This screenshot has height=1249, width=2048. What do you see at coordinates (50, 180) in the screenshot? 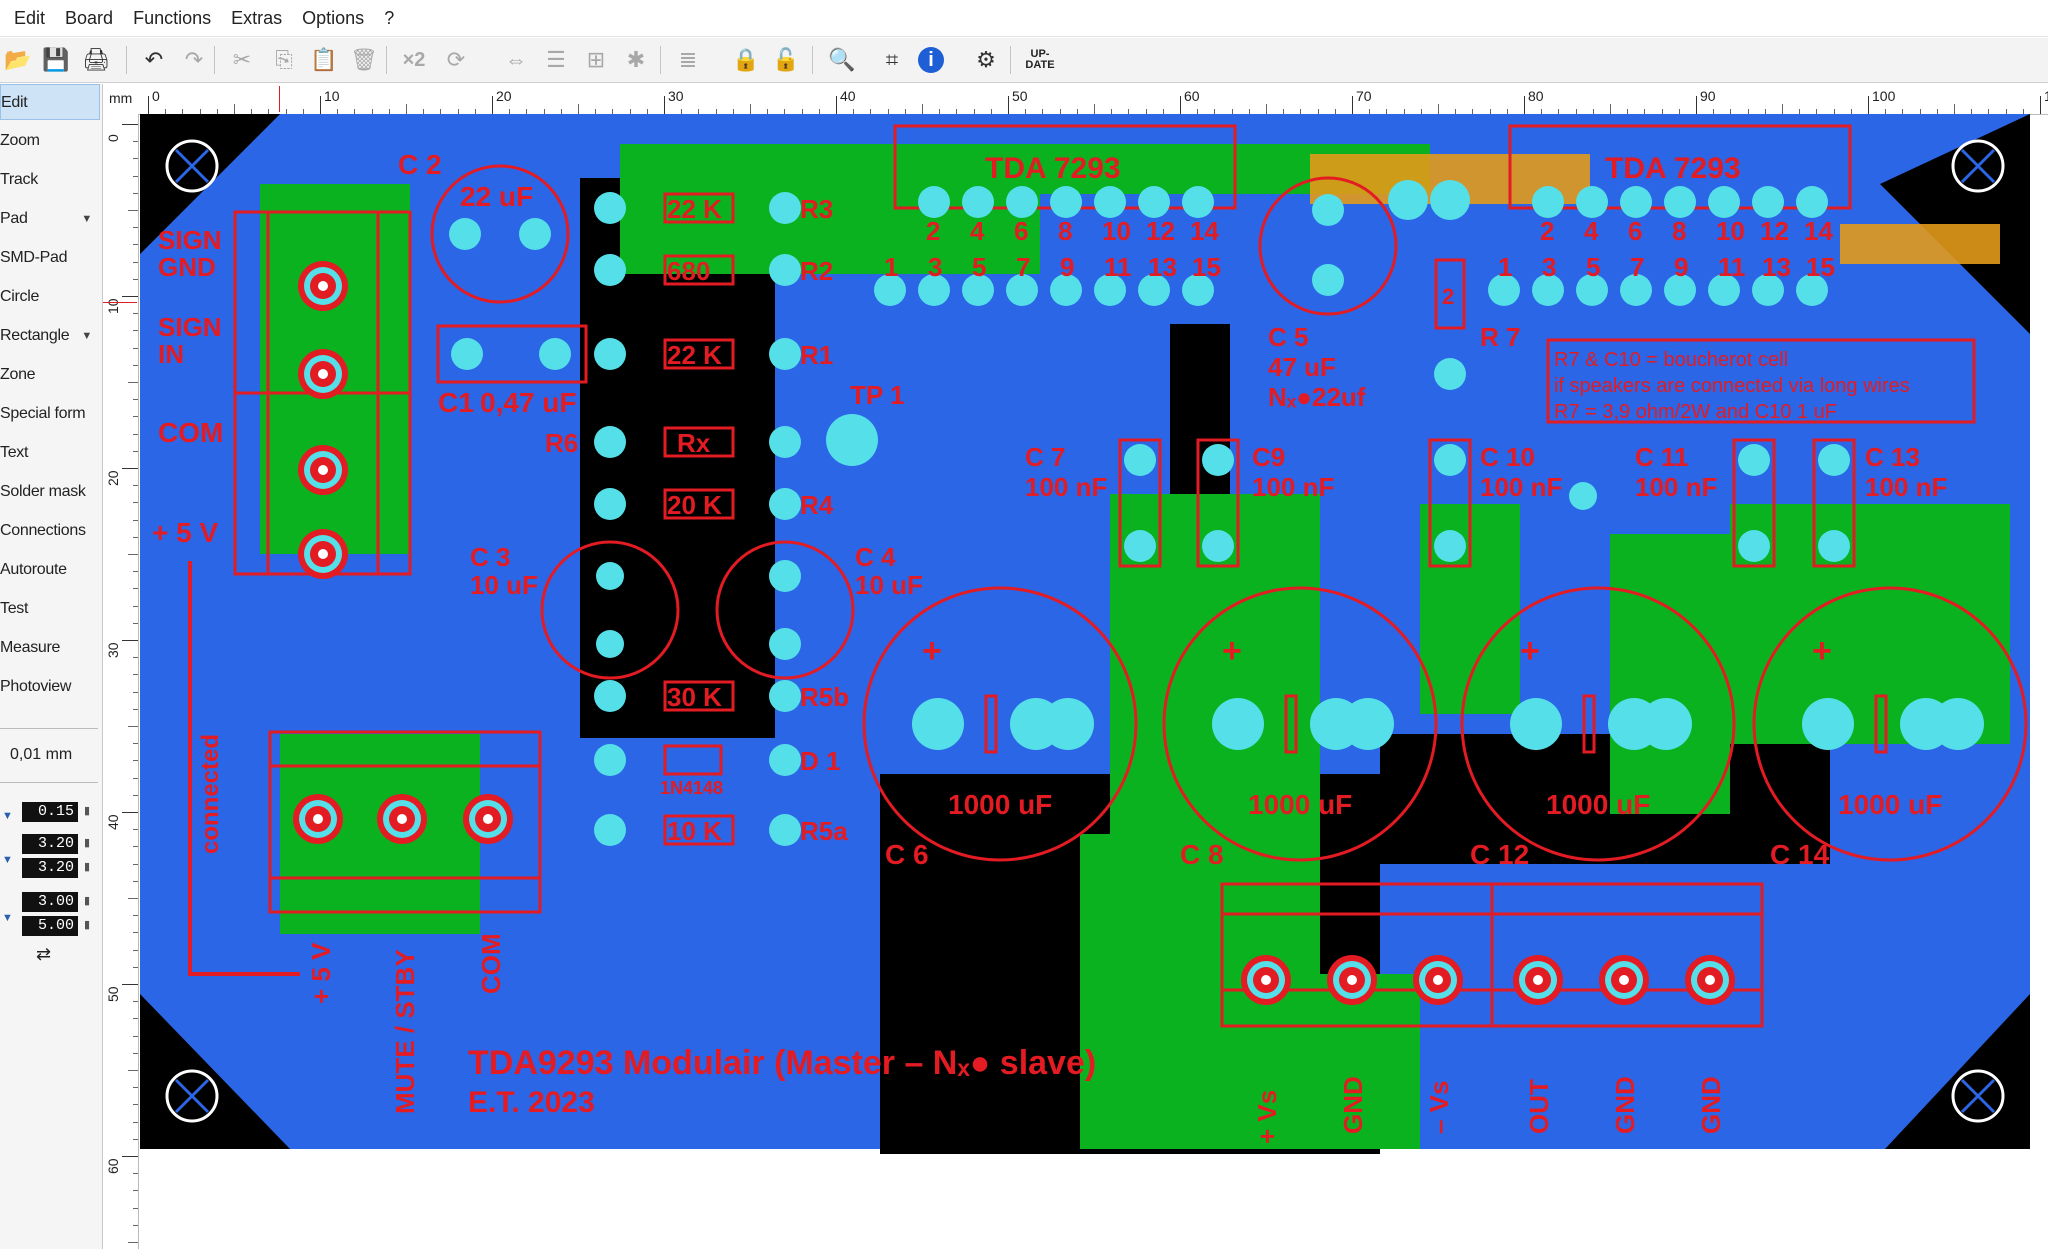
I see `tool-track: Track` at bounding box center [50, 180].